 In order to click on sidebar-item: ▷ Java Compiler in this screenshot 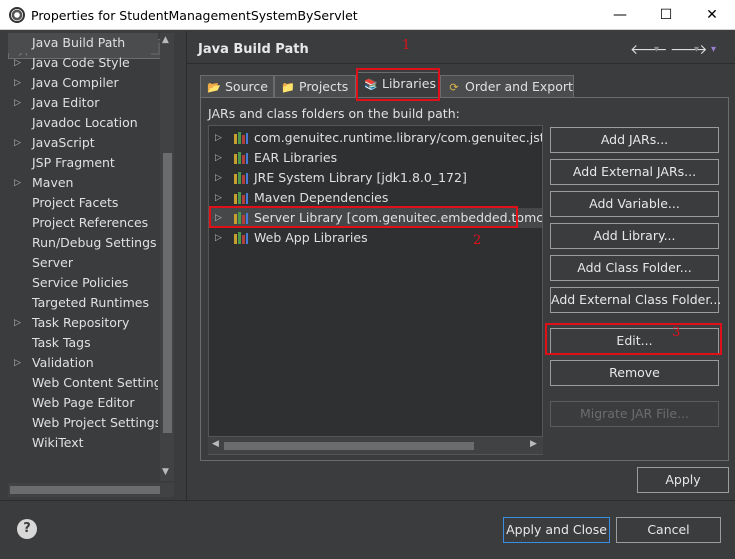, I will do `click(83, 83)`.